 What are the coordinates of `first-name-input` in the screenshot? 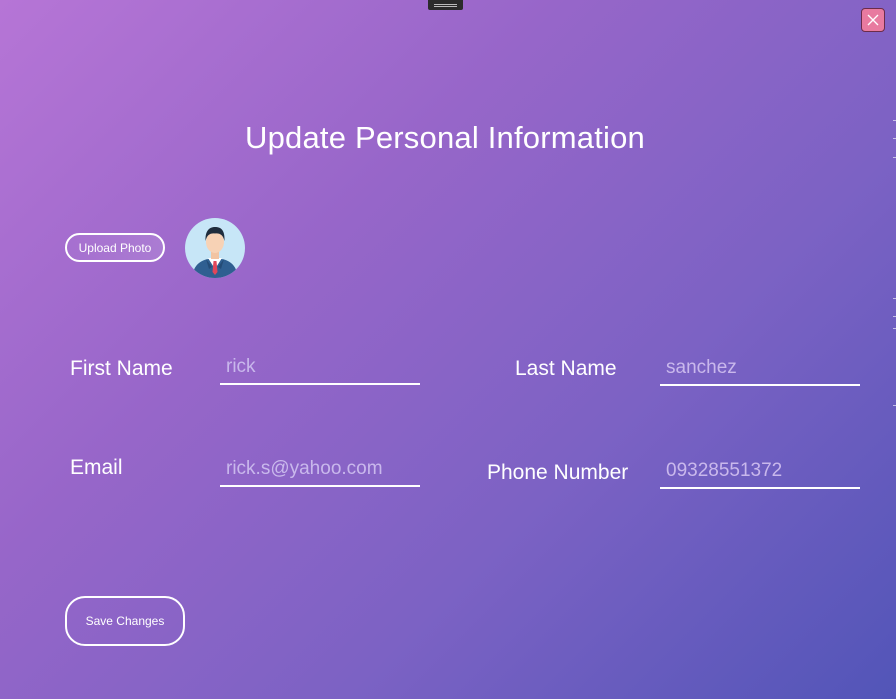 It's located at (321, 367).